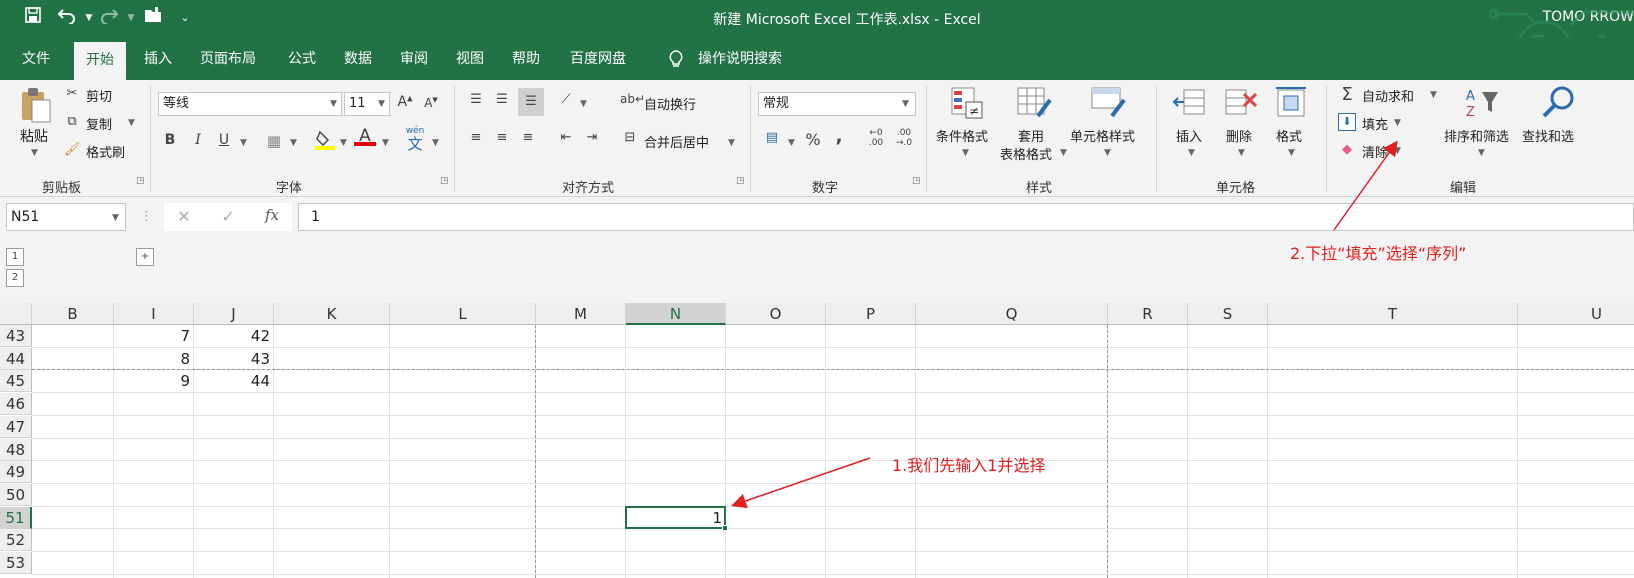  What do you see at coordinates (676, 141) in the screenshot?
I see `merge-center-button: 合并后居中` at bounding box center [676, 141].